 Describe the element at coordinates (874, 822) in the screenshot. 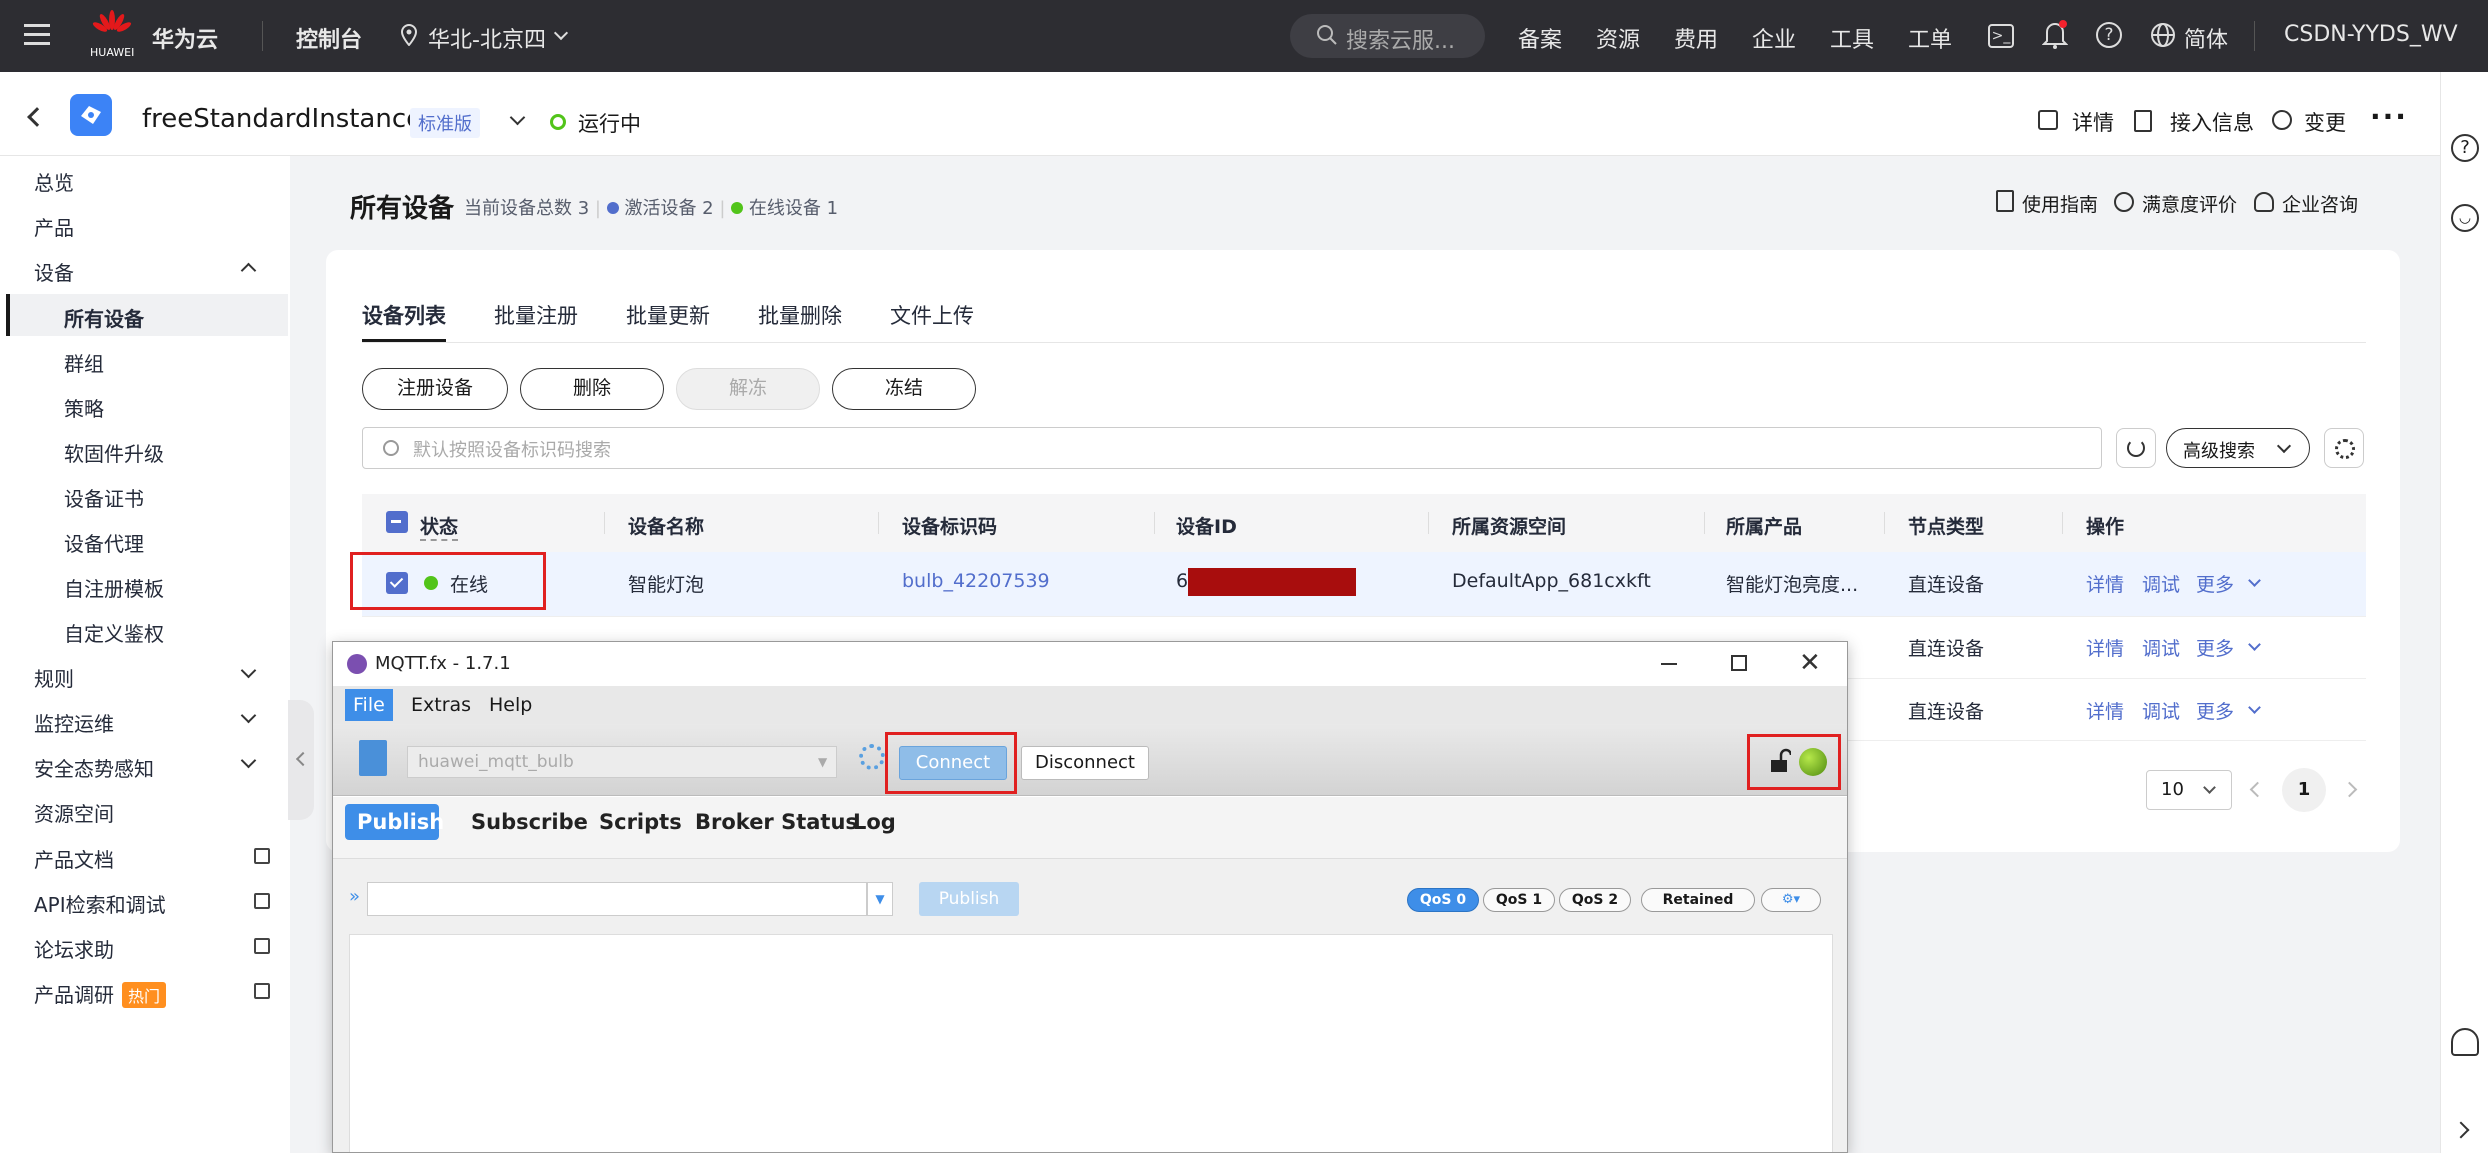

I see `tab-log: Log` at that location.